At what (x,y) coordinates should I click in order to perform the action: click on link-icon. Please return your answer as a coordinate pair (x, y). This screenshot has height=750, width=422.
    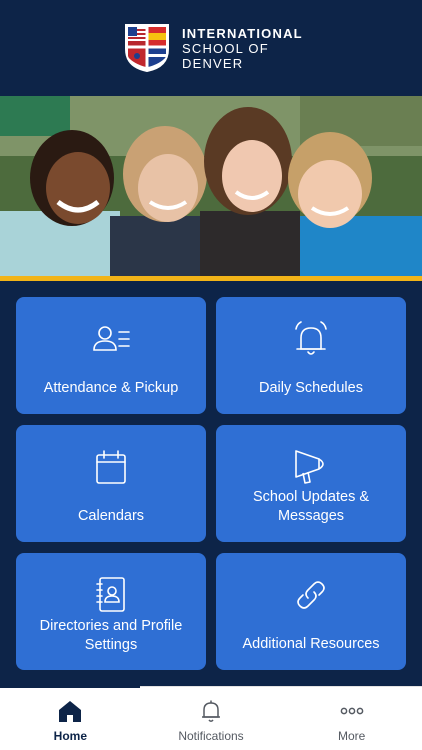
    Looking at the image, I should click on (311, 595).